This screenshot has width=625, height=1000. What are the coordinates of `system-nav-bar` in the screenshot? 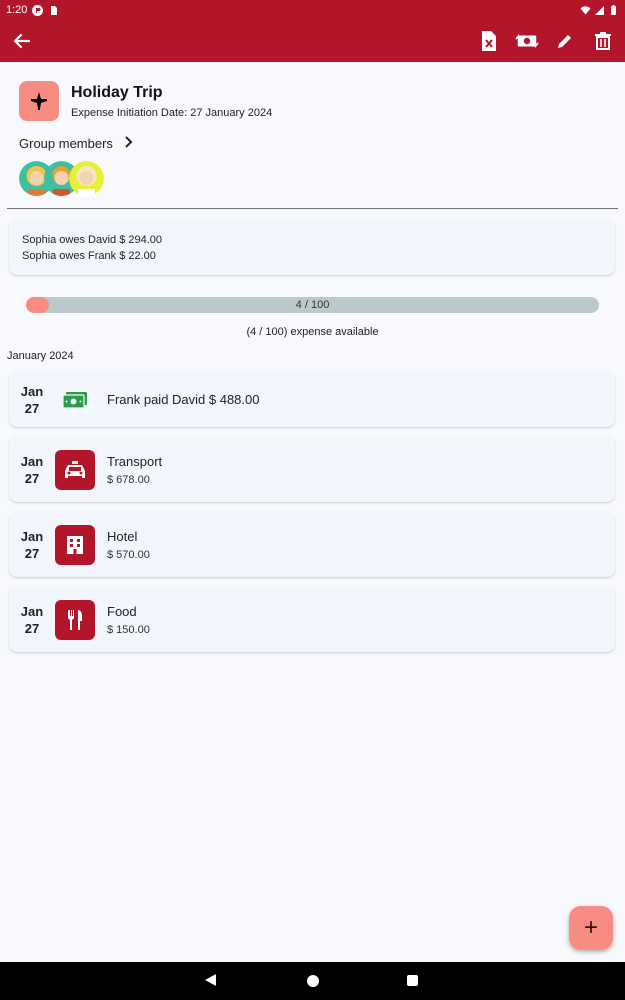 It's located at (312, 981).